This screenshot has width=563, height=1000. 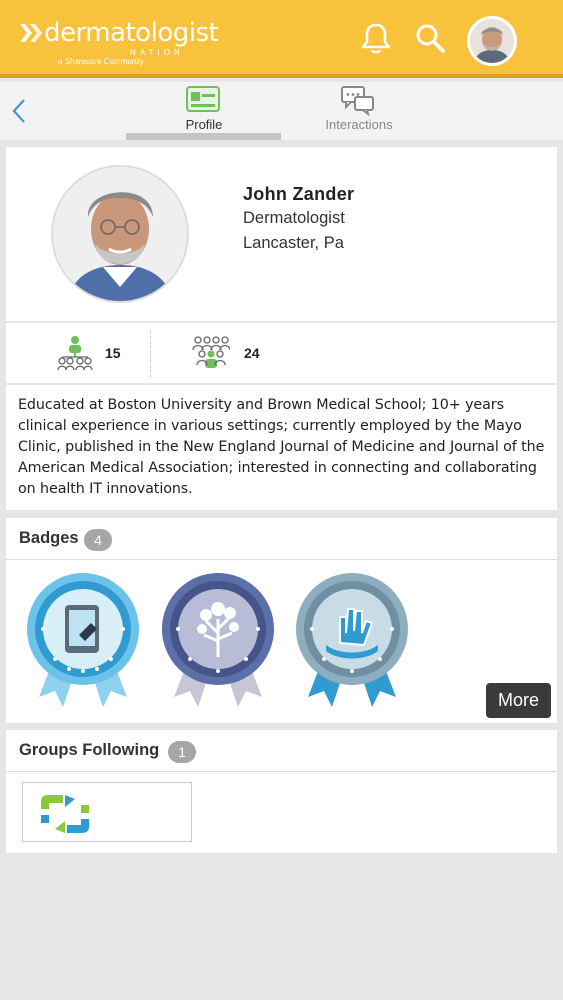 I want to click on tab-bar: Profile Interactions, so click(x=281, y=111).